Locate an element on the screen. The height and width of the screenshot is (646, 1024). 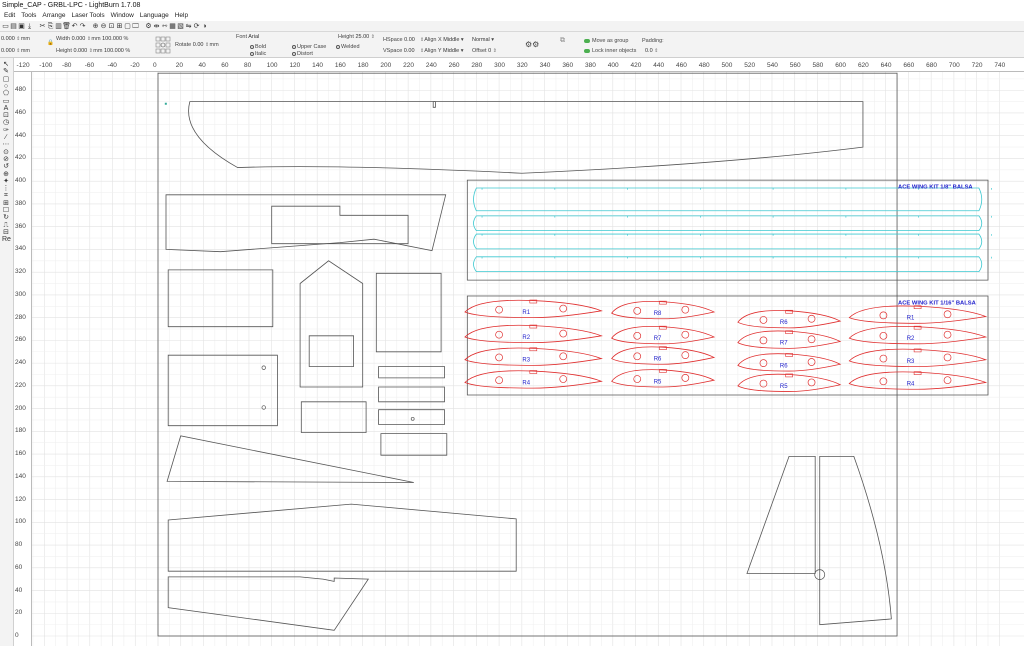
text-height-field: Height 25.00 ⇕ is located at coordinates (356, 37).